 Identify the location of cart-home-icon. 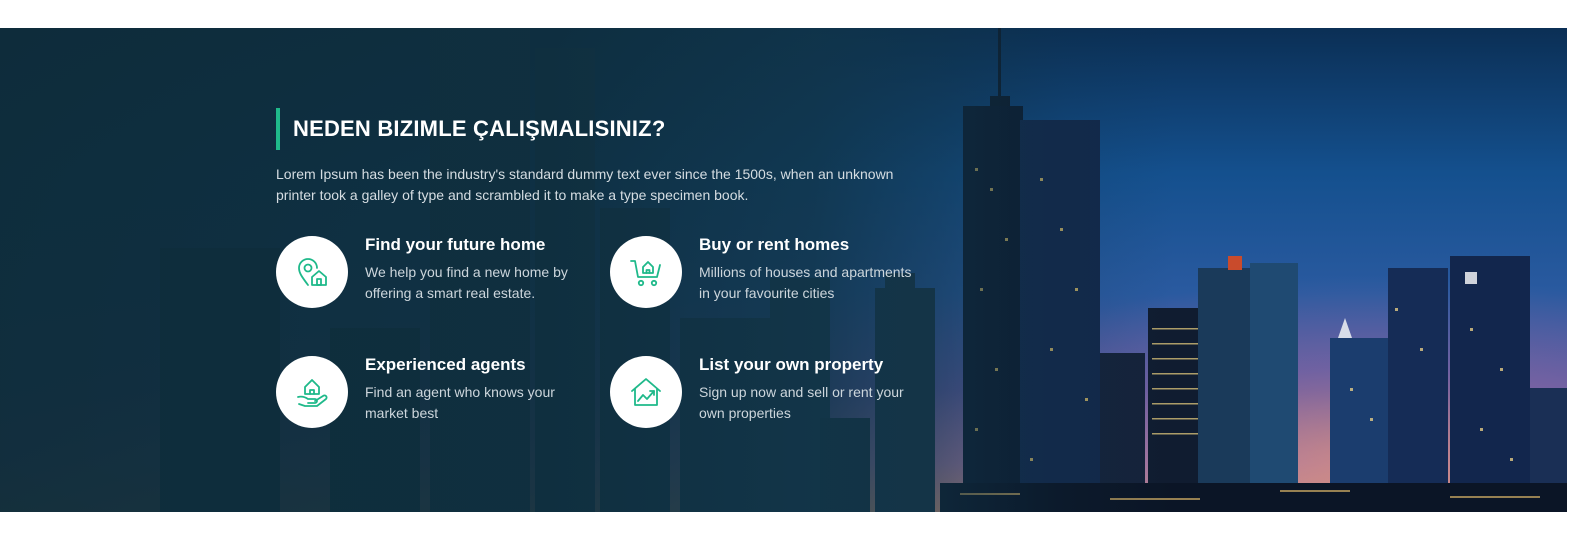
(645, 273).